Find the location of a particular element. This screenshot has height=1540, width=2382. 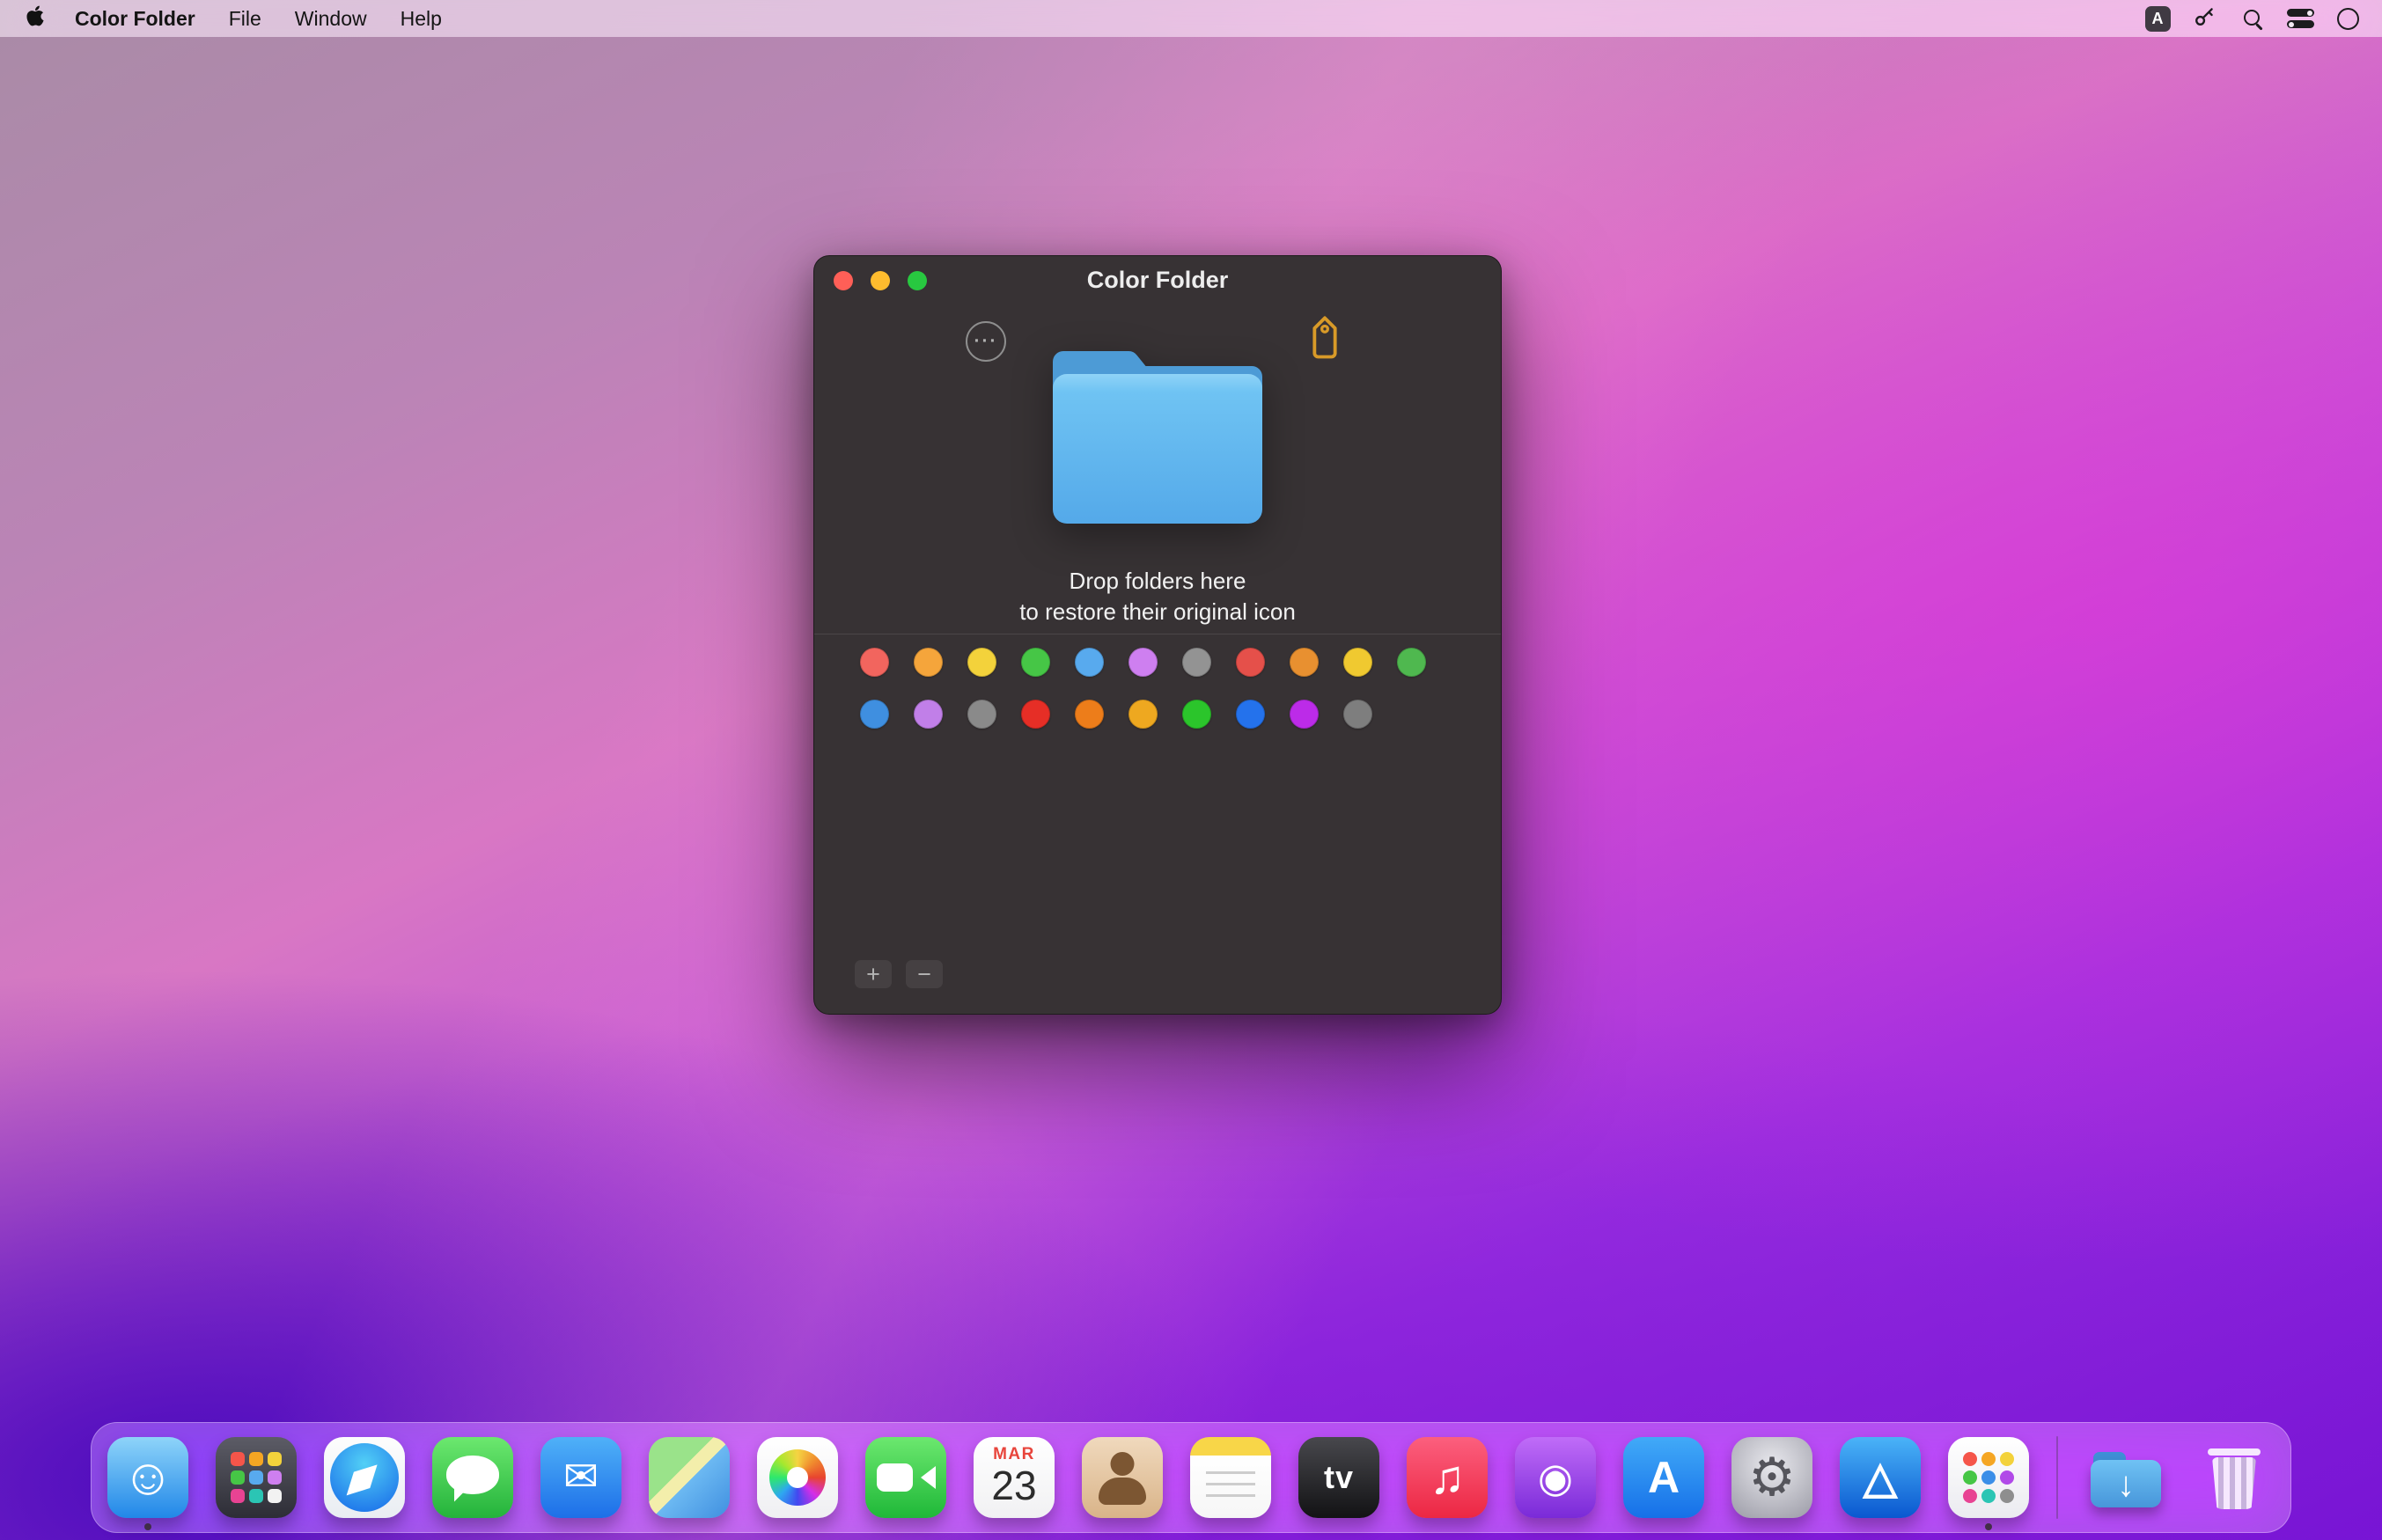

mail-icon: ✉ is located at coordinates (580, 1478).